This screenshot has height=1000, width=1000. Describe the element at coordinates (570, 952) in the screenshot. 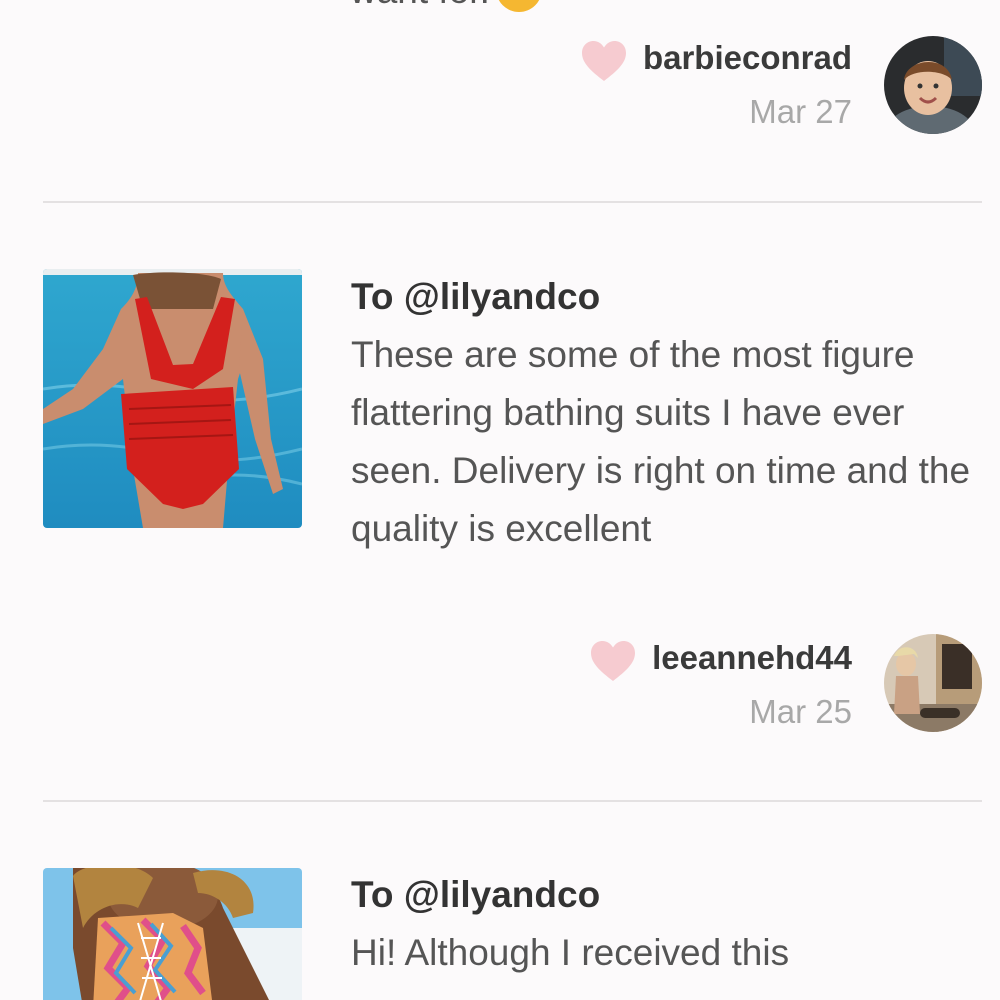

I see `review-body: Hi! Although I received this` at that location.